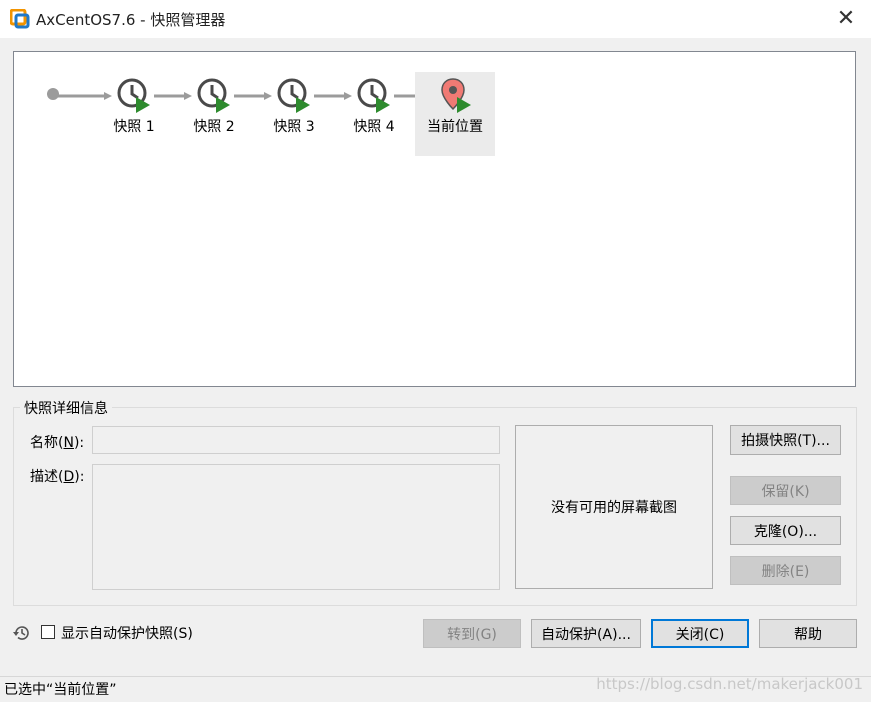 The image size is (871, 702). I want to click on current-location-node: 当前位置, so click(455, 114).